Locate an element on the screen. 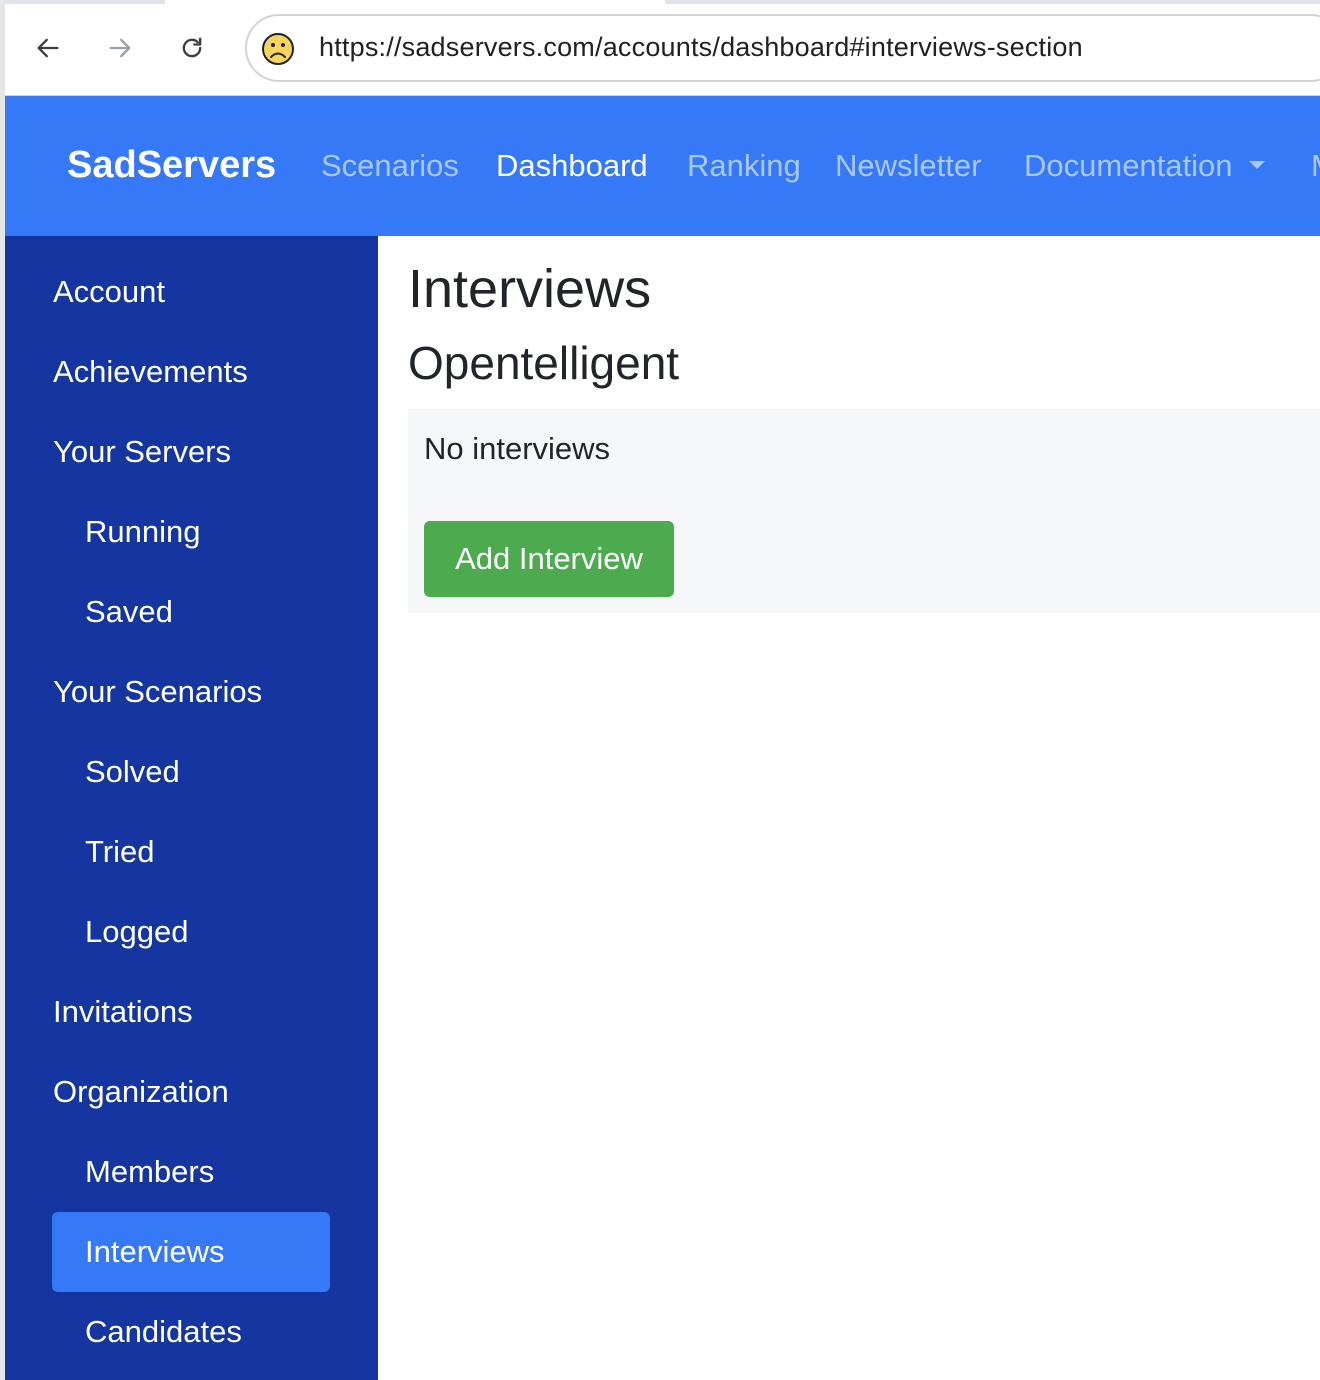 The image size is (1320, 1380). sidebar-item-logged: Logged is located at coordinates (191, 932).